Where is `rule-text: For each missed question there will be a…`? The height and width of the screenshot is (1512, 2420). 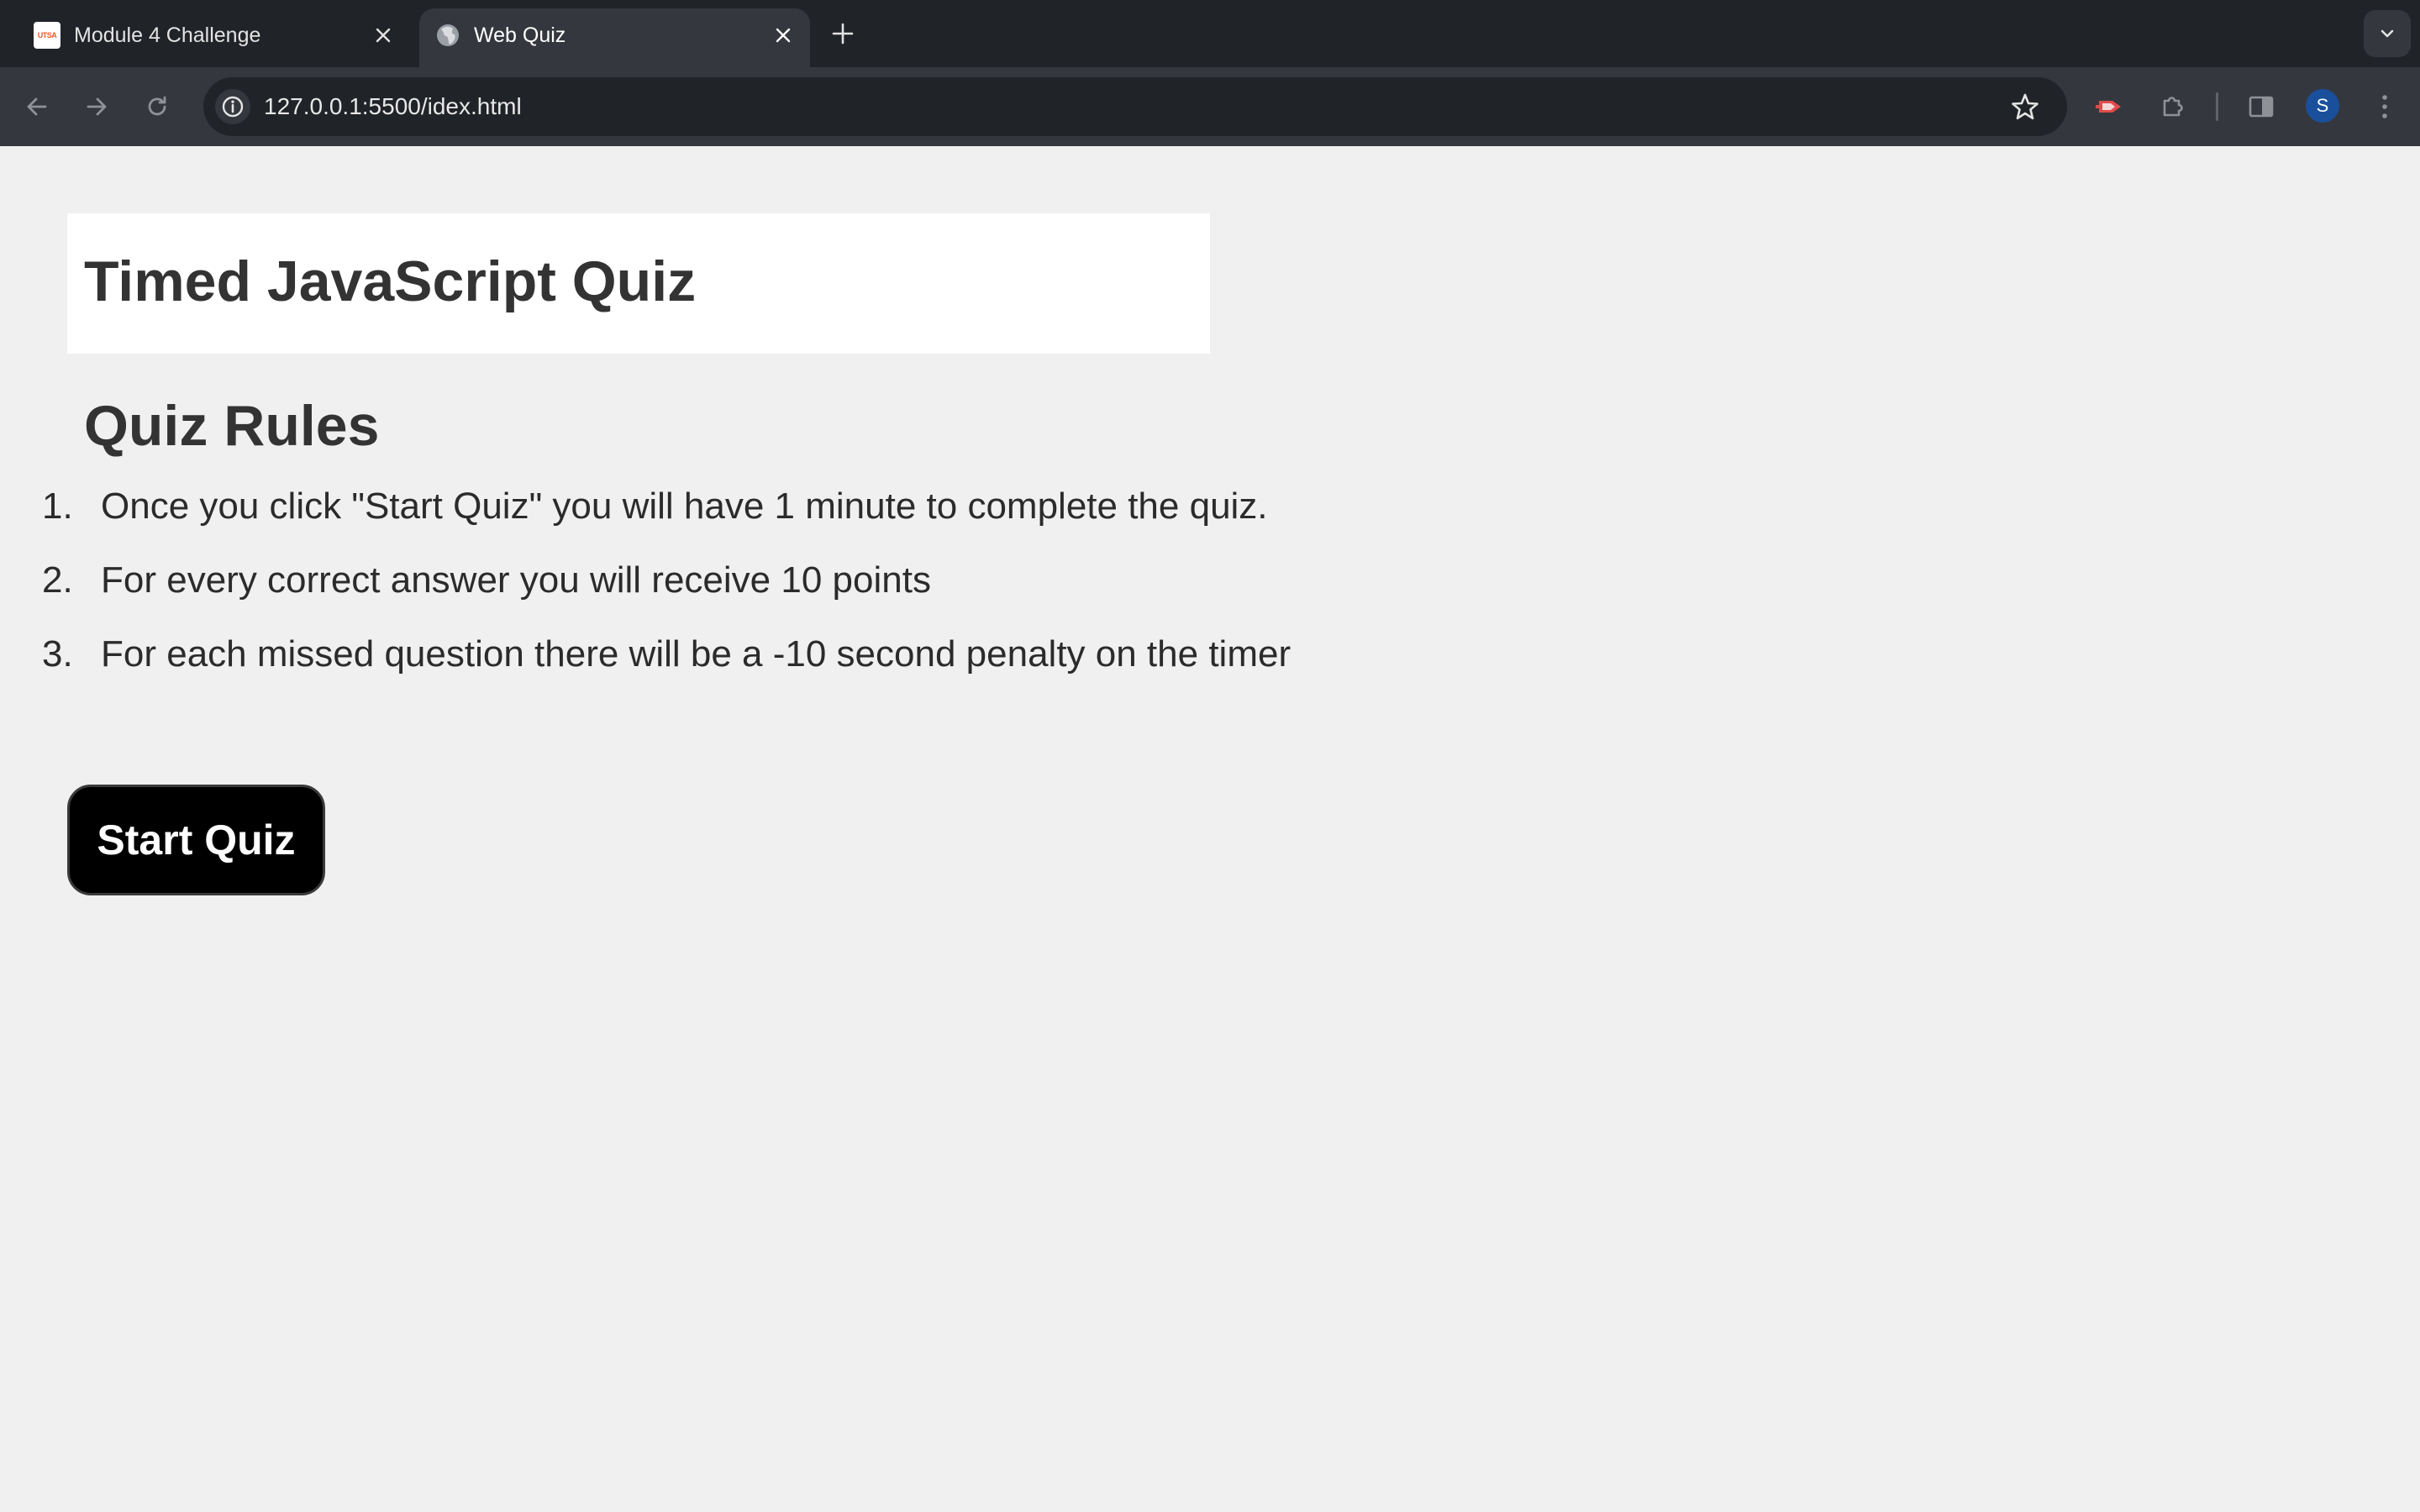
rule-text: For each missed question there will be a… is located at coordinates (696, 654).